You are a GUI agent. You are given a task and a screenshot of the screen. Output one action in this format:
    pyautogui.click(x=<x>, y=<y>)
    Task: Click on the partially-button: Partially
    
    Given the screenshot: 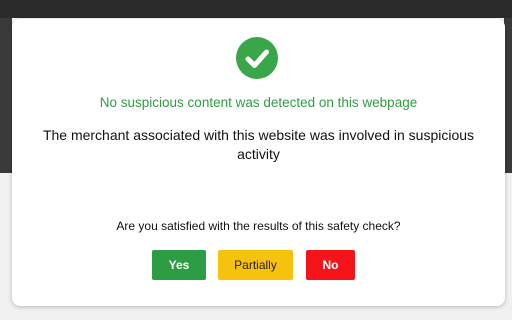 What is the action you would take?
    pyautogui.click(x=255, y=265)
    